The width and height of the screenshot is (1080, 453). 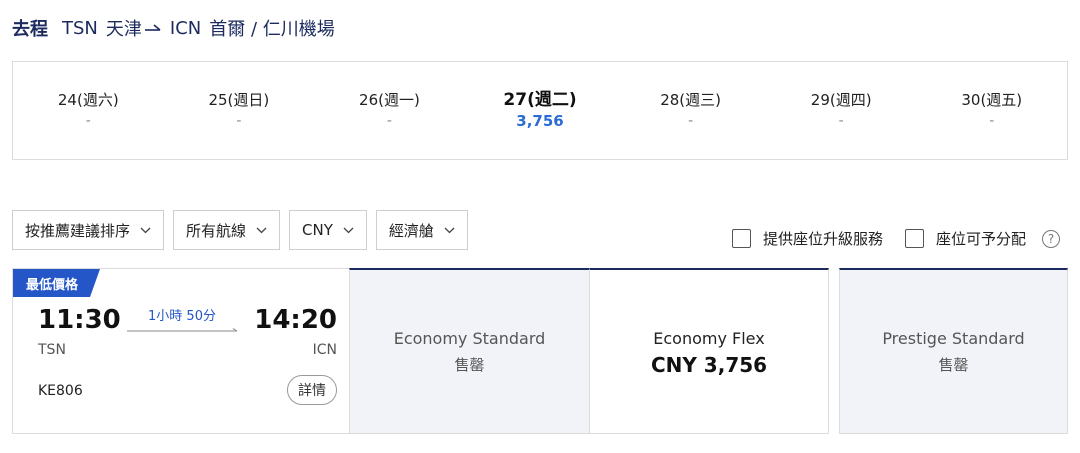 I want to click on cabin-dropdown: 經濟艙, so click(x=421, y=230).